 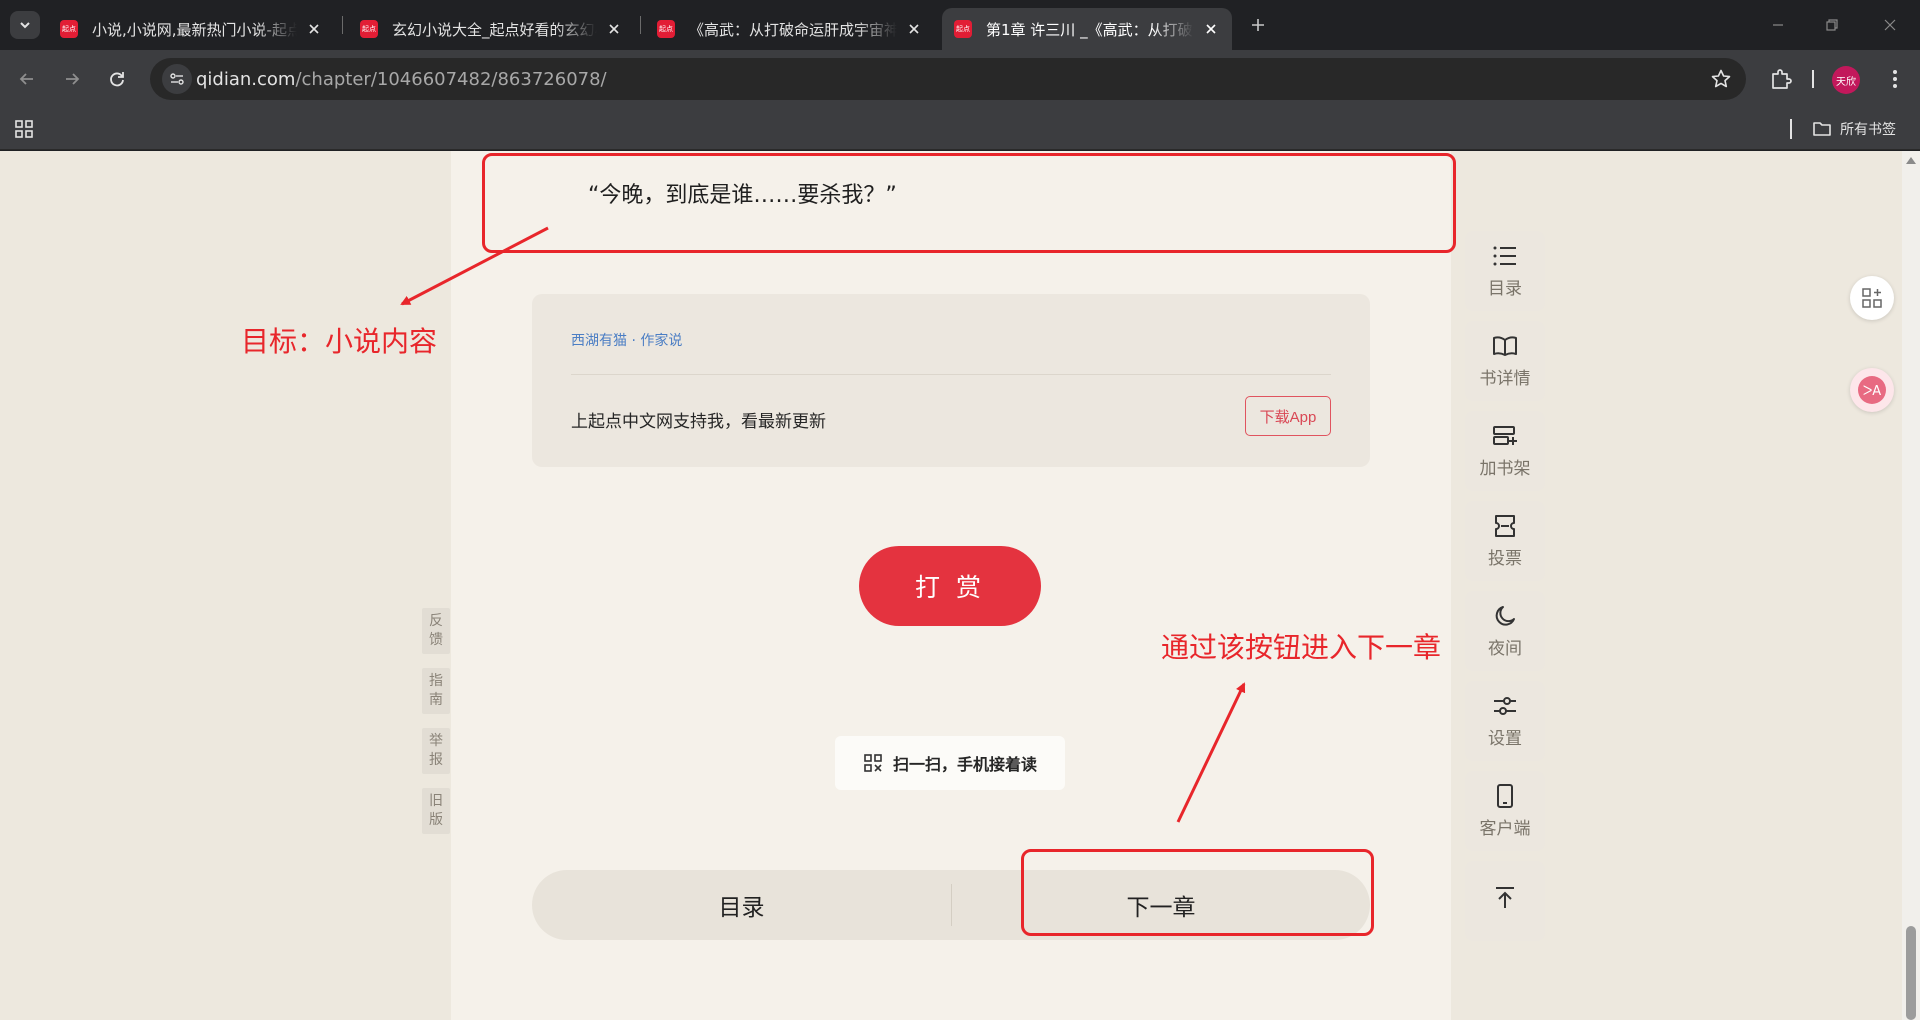 What do you see at coordinates (1911, 585) in the screenshot?
I see `page-scrollbar` at bounding box center [1911, 585].